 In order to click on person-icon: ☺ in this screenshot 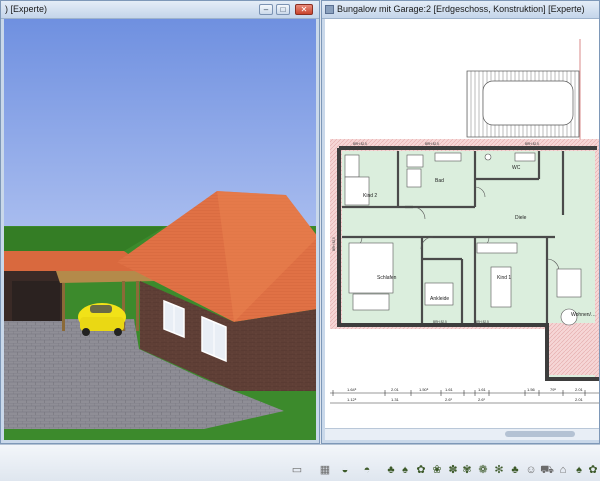, I will do `click(531, 470)`.